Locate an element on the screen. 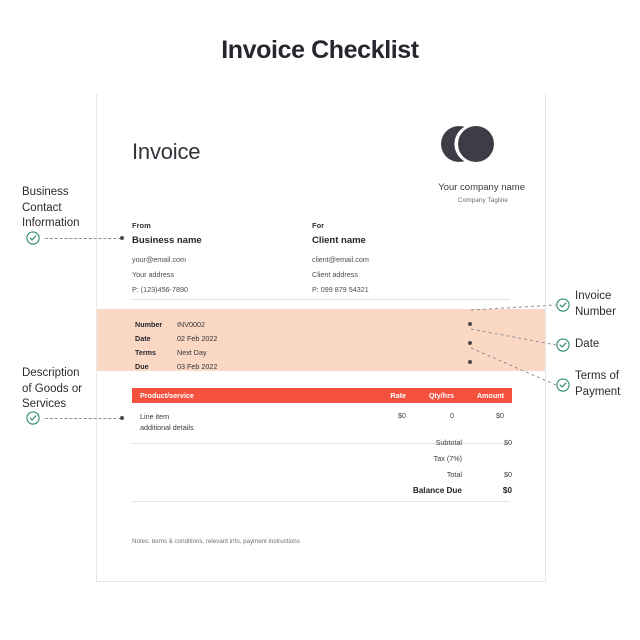  invoice-heading: Invoice is located at coordinates (166, 151).